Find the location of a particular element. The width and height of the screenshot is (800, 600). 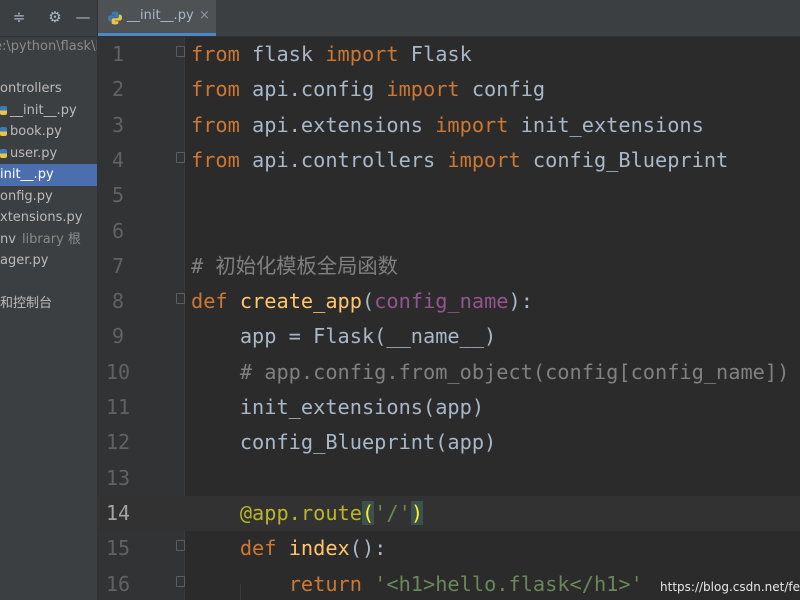

minimize-icon: — is located at coordinates (83, 17).